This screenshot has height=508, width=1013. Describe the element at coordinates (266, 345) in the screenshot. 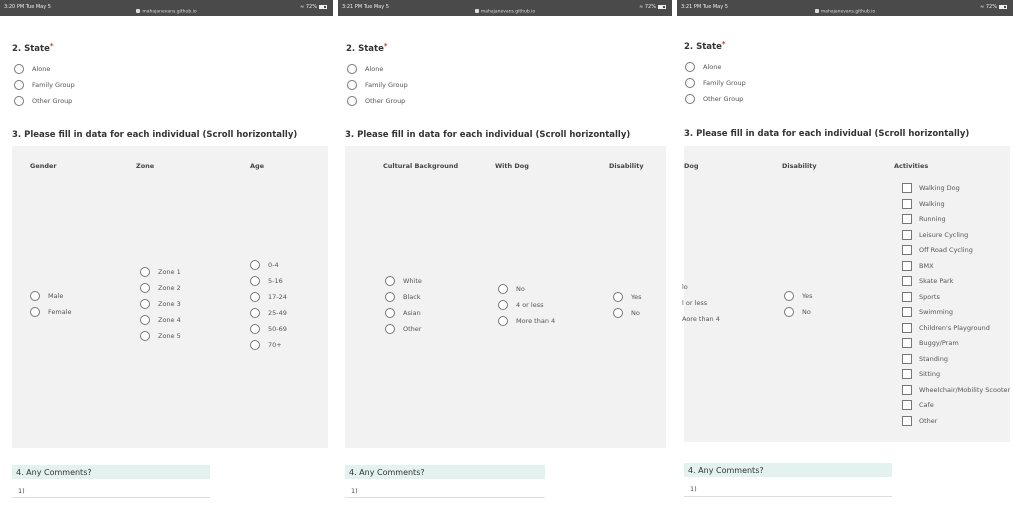

I see `age-option-70-plus: 70+` at that location.